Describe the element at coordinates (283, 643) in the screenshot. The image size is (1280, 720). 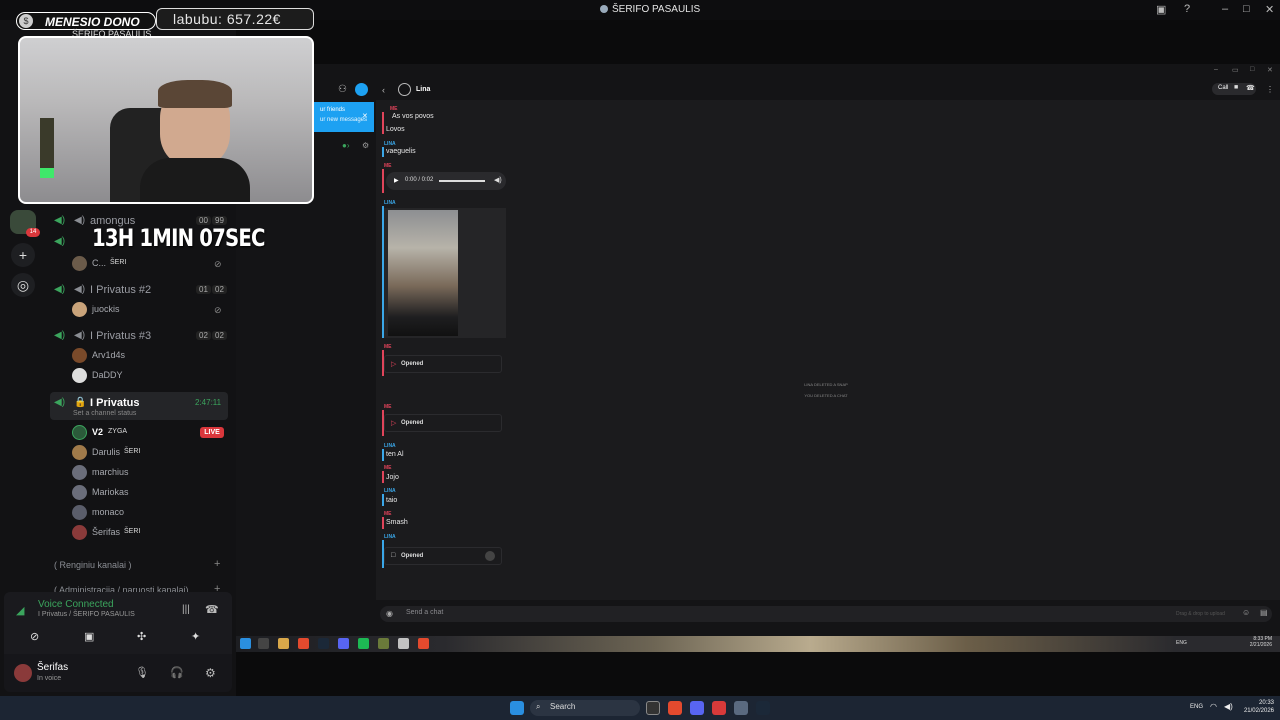
I see `folder-icon` at that location.